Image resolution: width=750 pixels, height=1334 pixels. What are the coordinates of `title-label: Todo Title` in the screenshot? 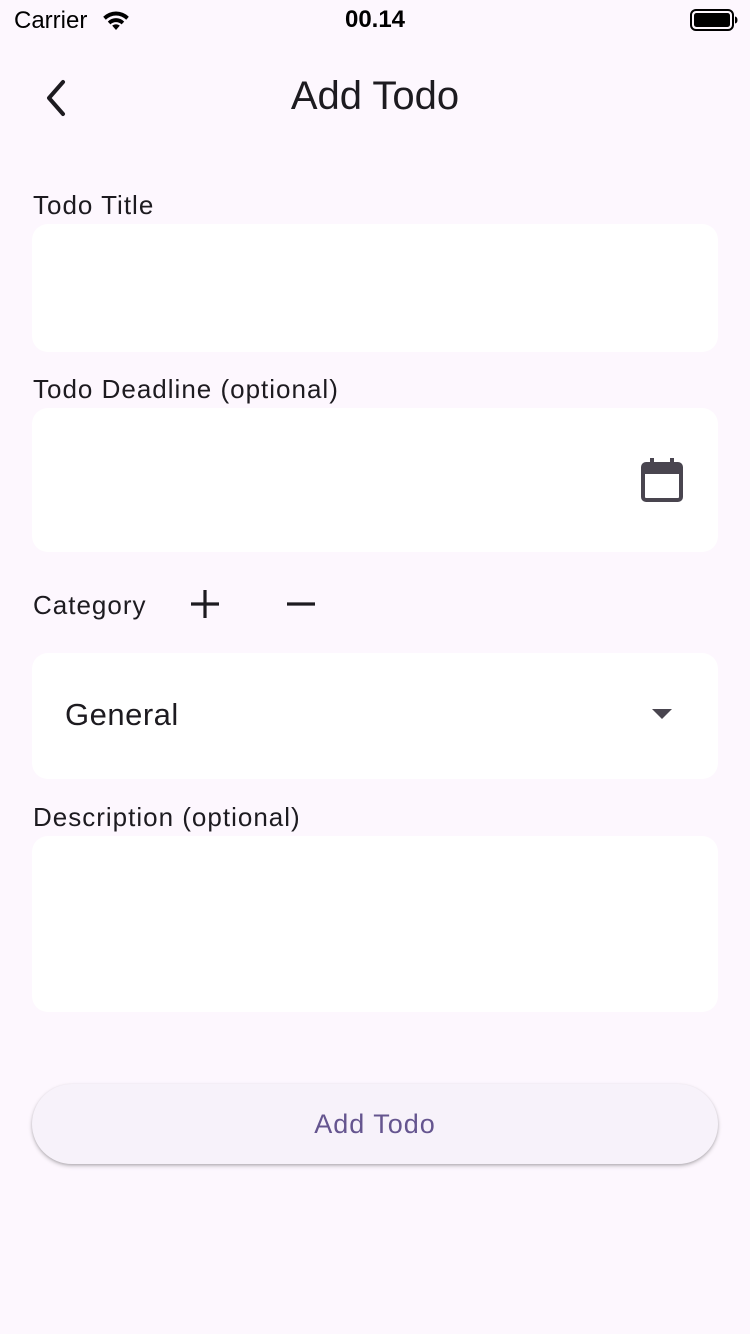 It's located at (94, 205).